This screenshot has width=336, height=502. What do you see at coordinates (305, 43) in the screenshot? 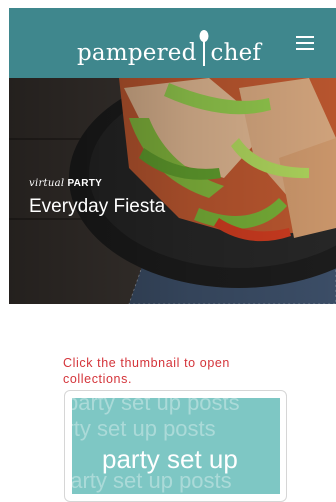
I see `hamburger-menu-icon` at bounding box center [305, 43].